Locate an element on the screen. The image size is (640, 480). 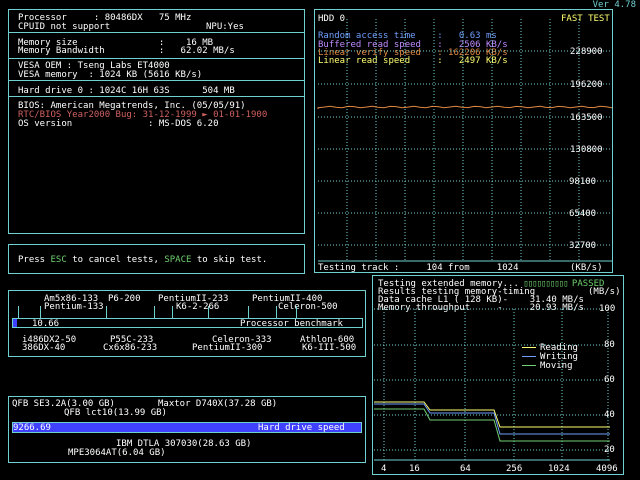
memory-x-tick: 1024 is located at coordinates (559, 469).